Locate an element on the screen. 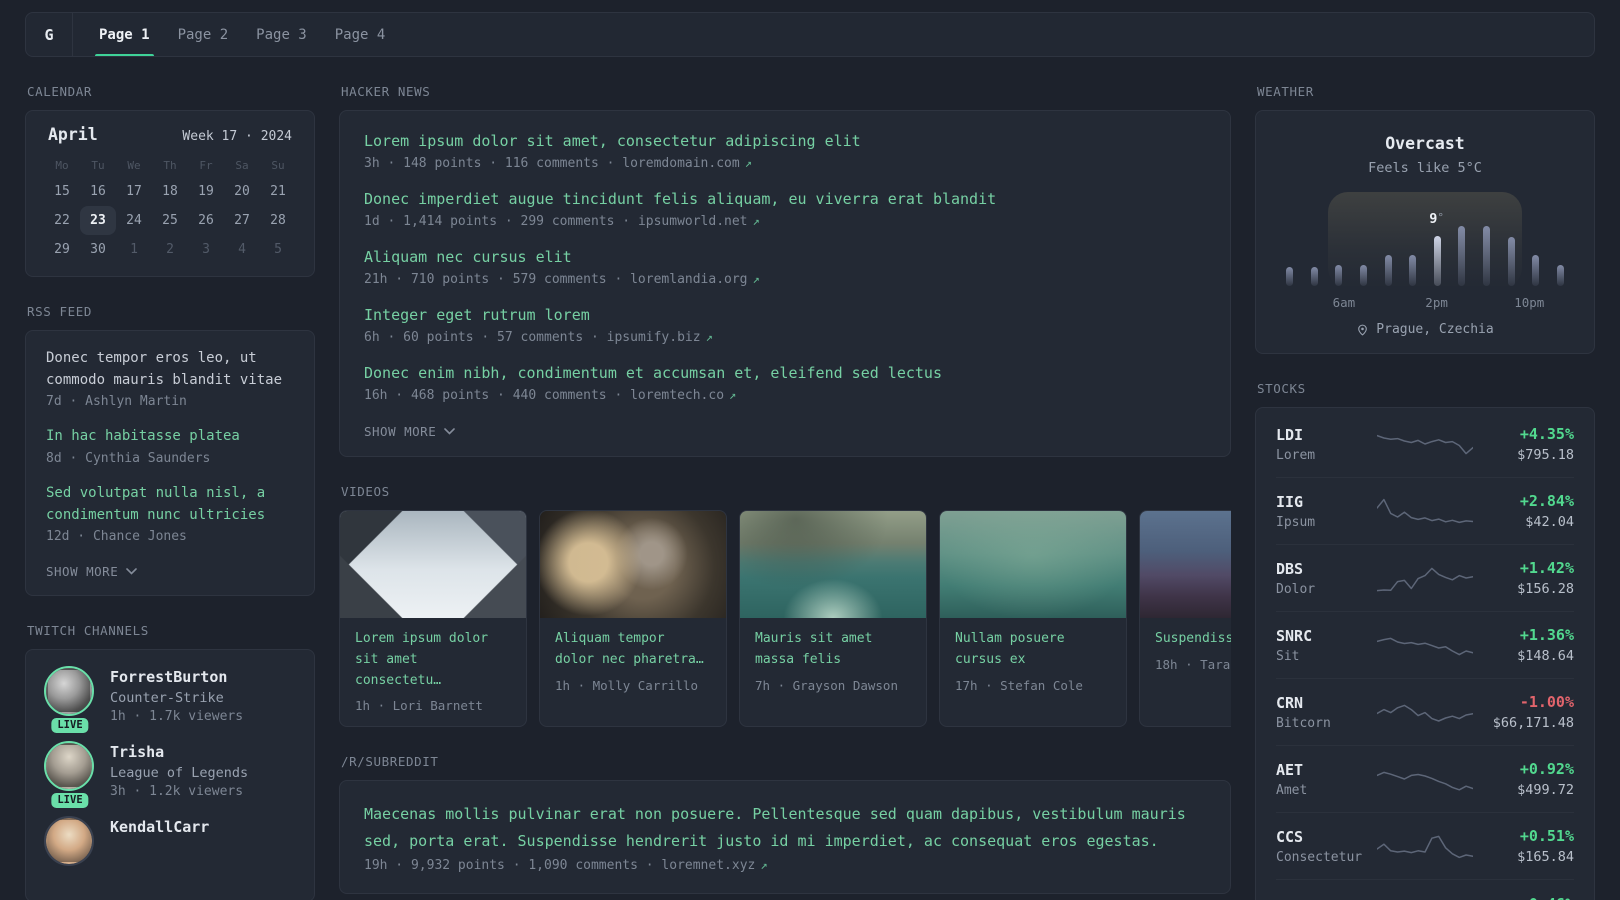 The height and width of the screenshot is (900, 1620). stock-price: $795.18 is located at coordinates (1545, 455).